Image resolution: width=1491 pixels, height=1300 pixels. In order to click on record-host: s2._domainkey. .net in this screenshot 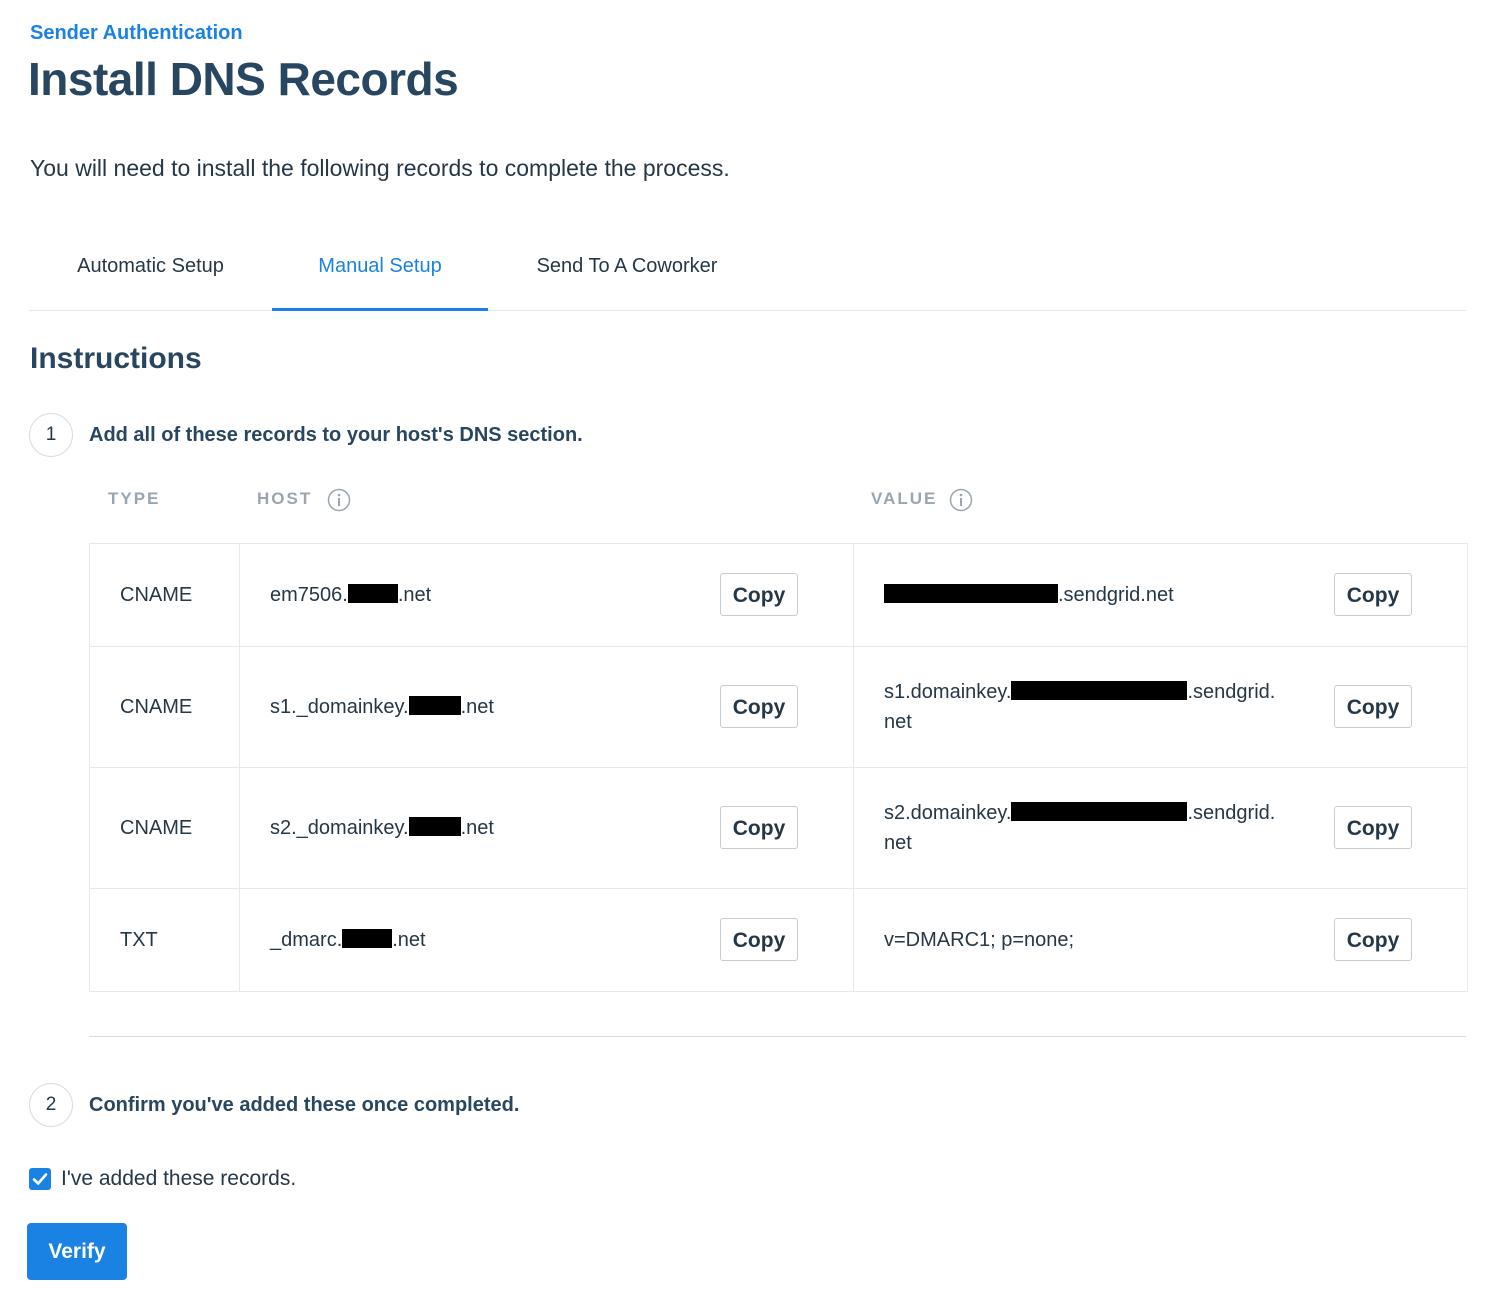, I will do `click(382, 828)`.